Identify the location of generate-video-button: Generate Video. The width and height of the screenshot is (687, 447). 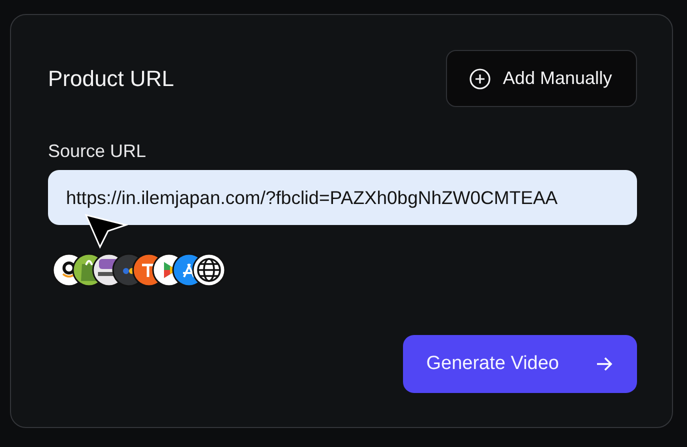
(520, 364).